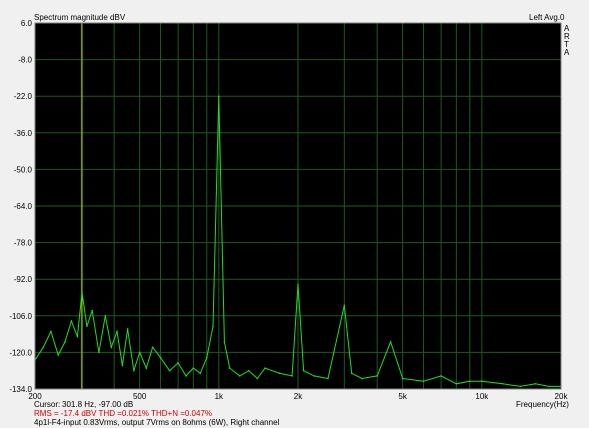  What do you see at coordinates (20, 316) in the screenshot?
I see `y-tick-label: -106.0` at bounding box center [20, 316].